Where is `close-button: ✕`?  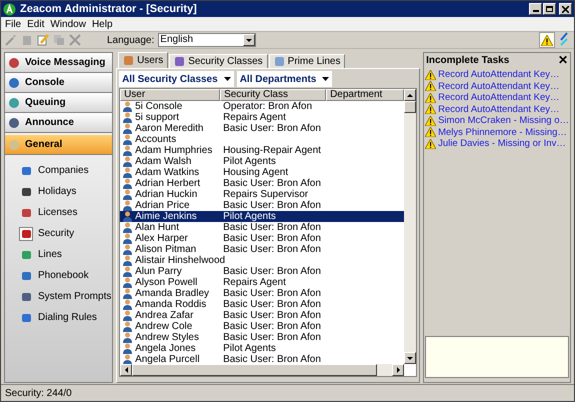
close-button: ✕ is located at coordinates (563, 60).